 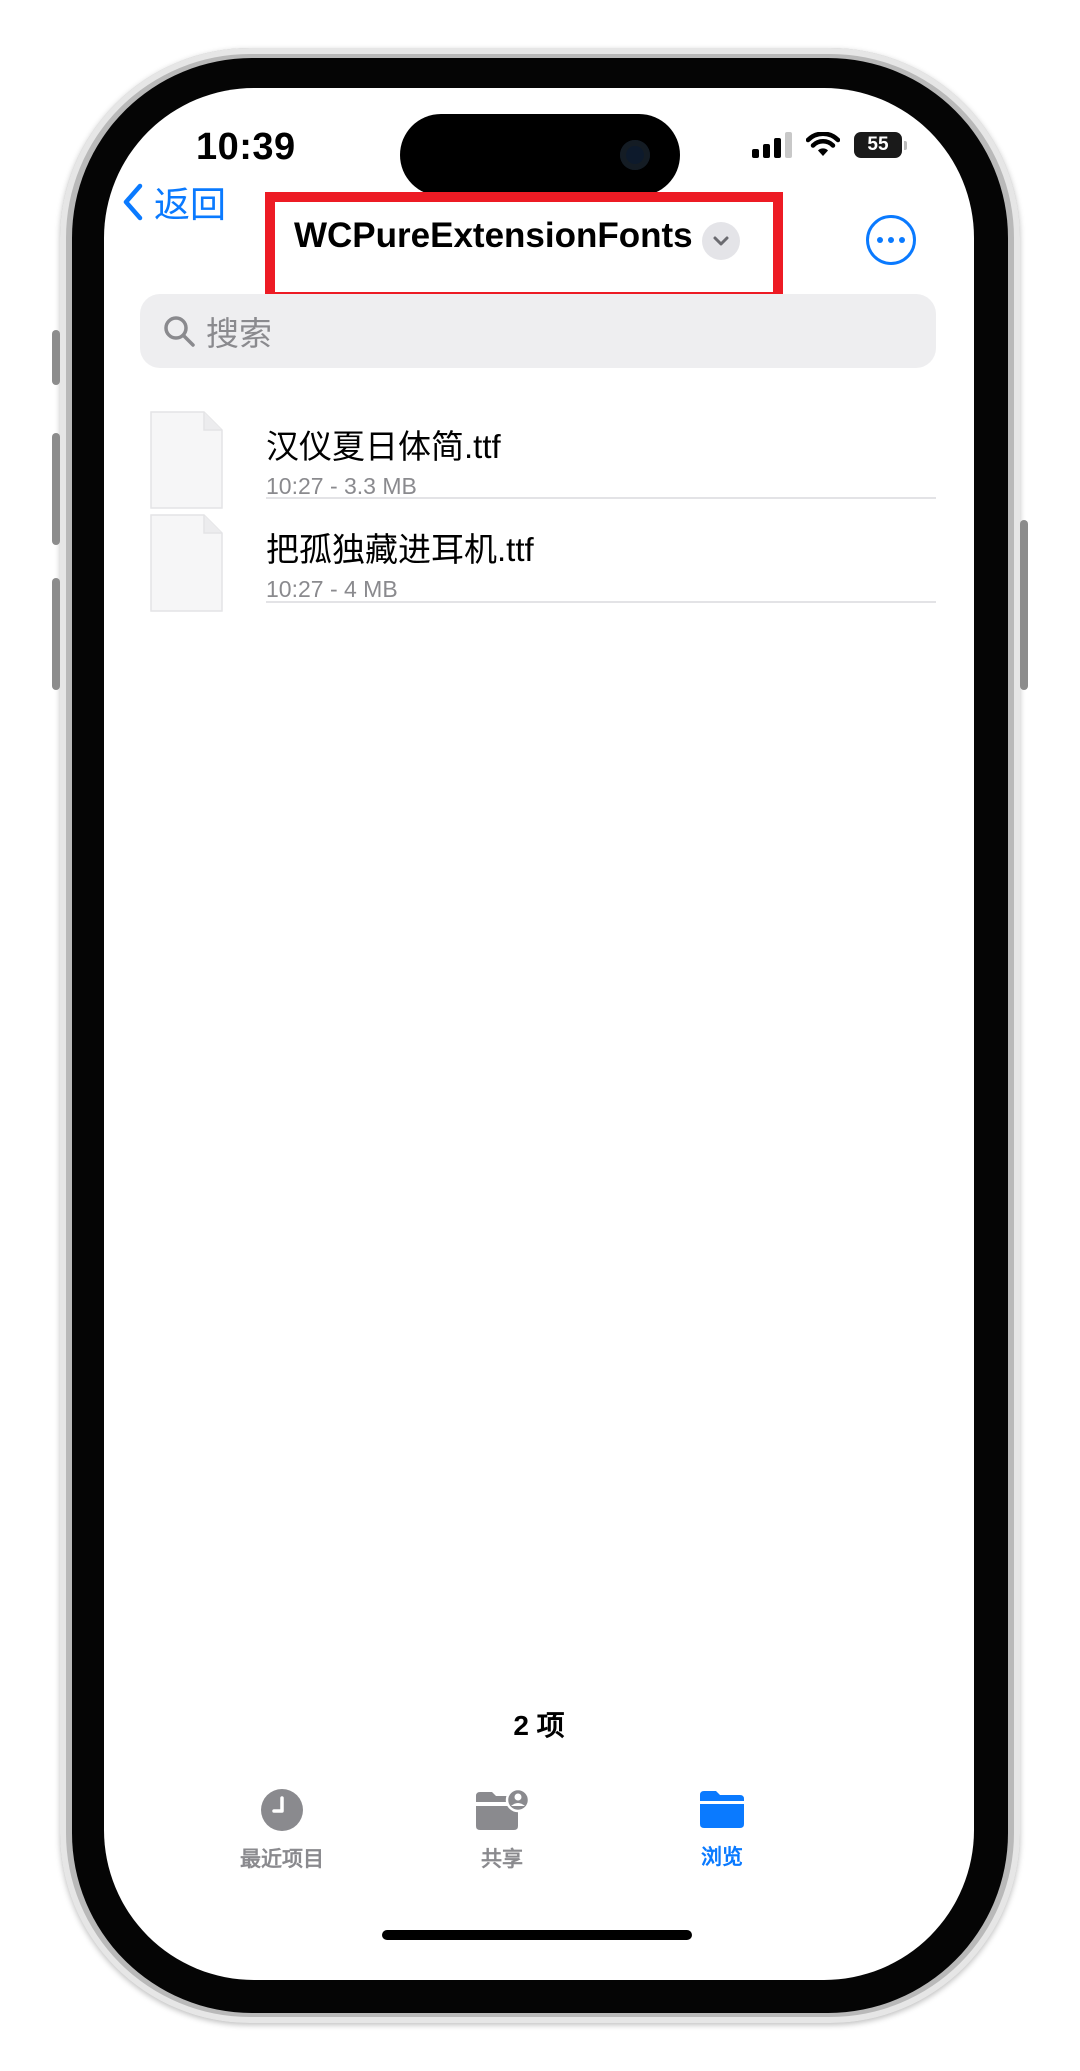 I want to click on folder-title: WCPureExtensionFonts, so click(x=493, y=236).